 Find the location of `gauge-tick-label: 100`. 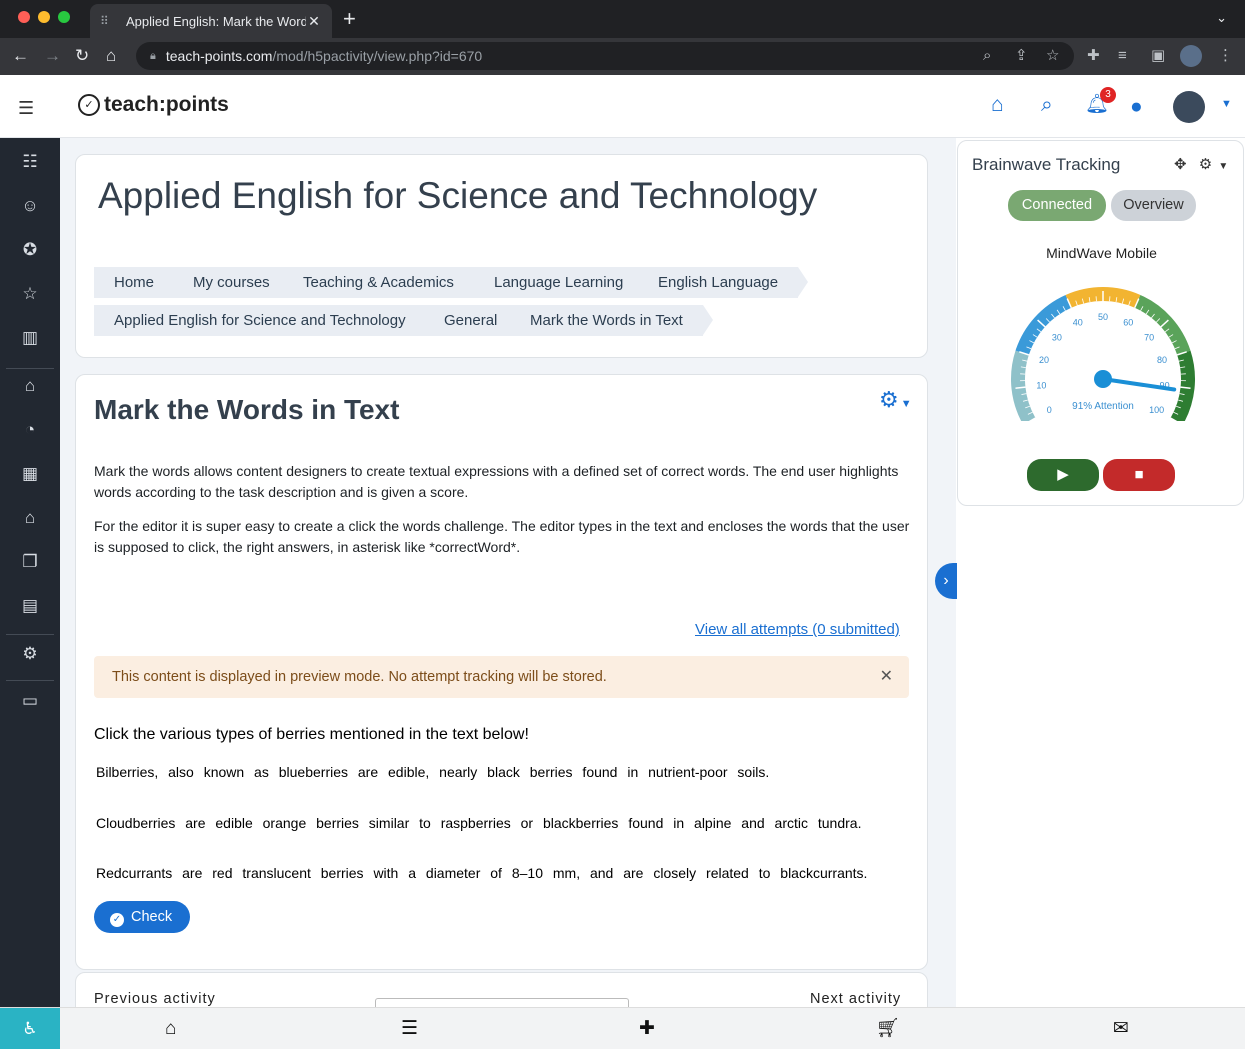

gauge-tick-label: 100 is located at coordinates (1156, 410).